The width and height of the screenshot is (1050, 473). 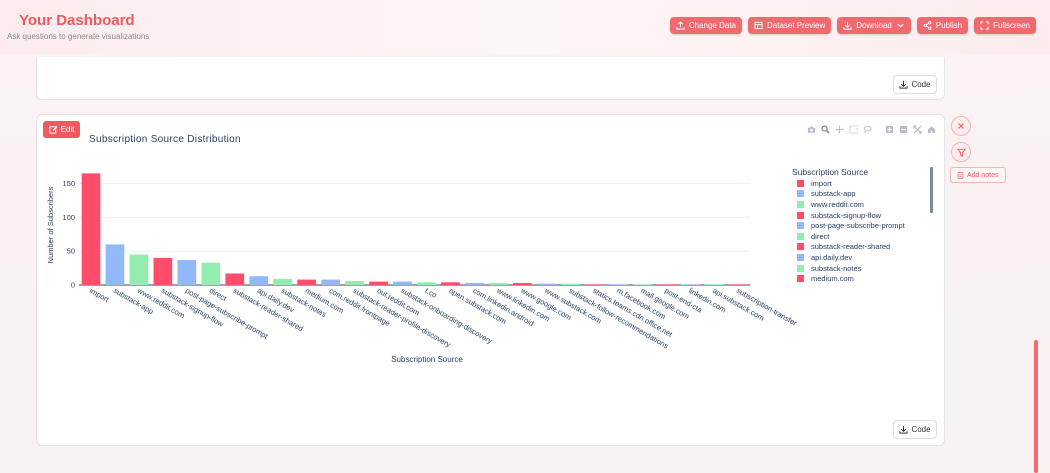 I want to click on bar-substack-app, so click(x=115, y=264).